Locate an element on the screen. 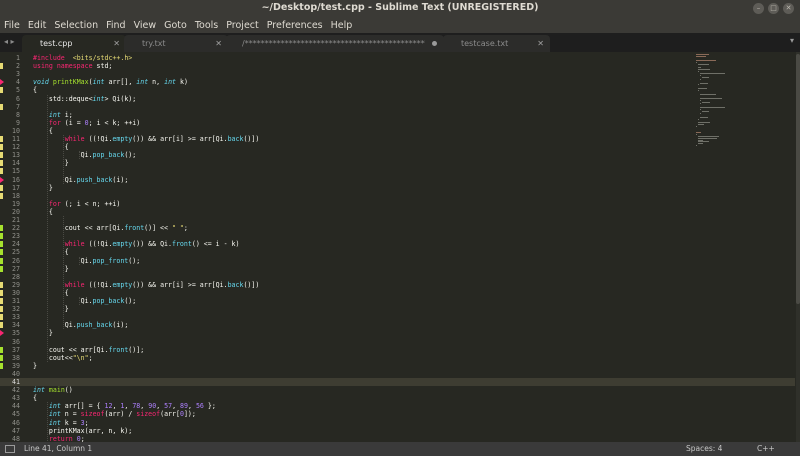 The width and height of the screenshot is (800, 456). line-number: 48 is located at coordinates (16, 438).